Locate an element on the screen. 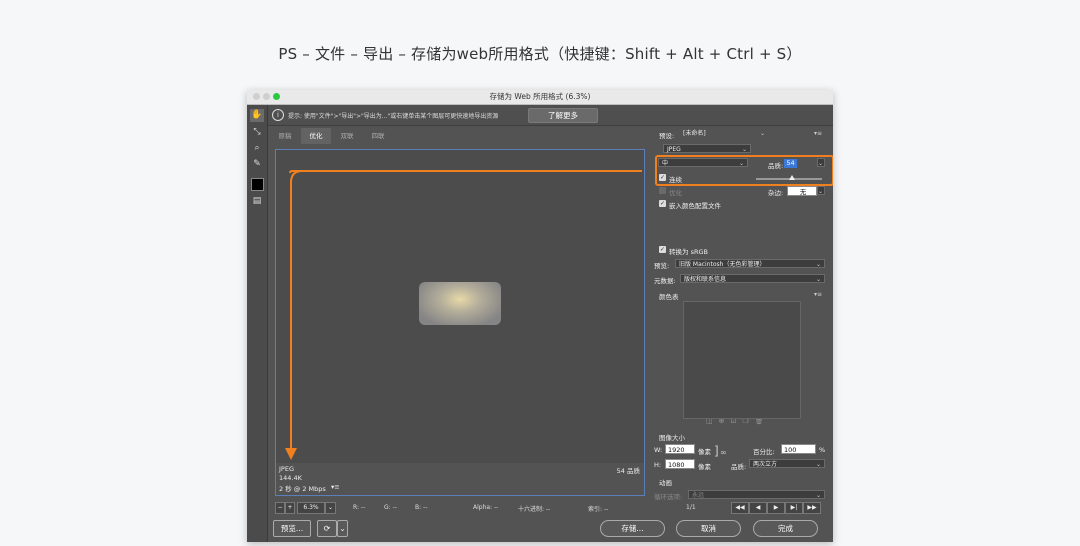 This screenshot has width=1080, height=546. height-field: 1080 is located at coordinates (680, 464).